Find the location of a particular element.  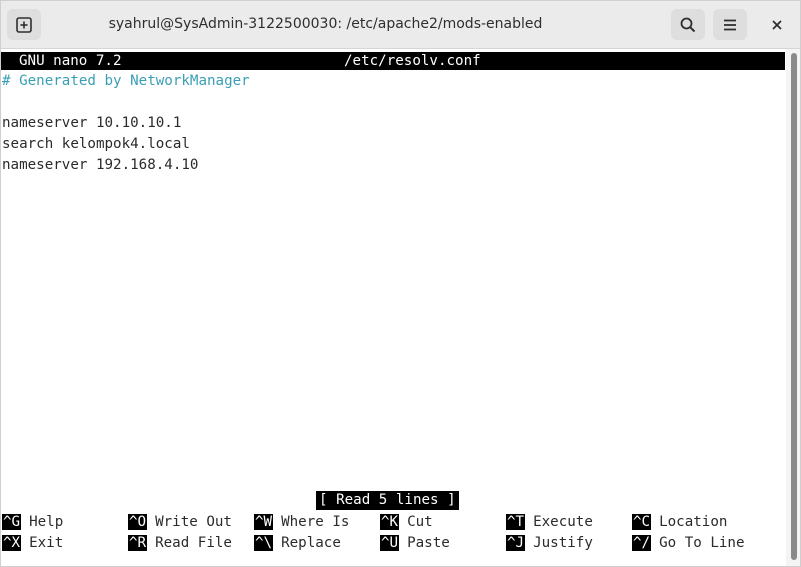

hamburger-menu-icon is located at coordinates (730, 24).